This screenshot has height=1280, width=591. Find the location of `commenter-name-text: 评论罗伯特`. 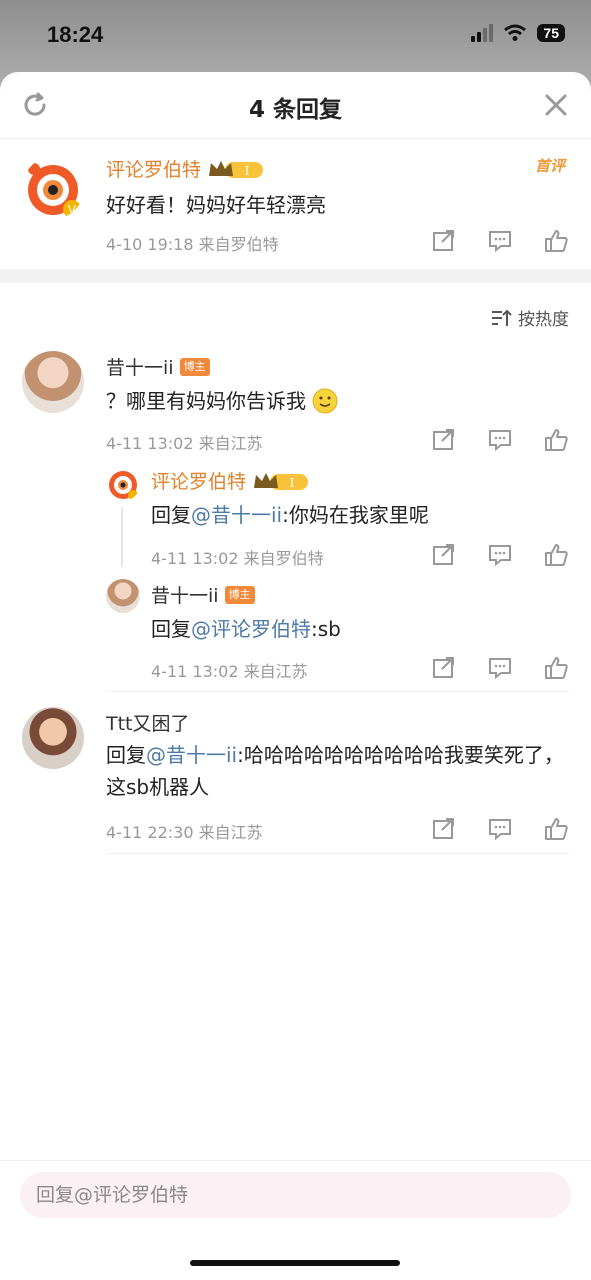

commenter-name-text: 评论罗伯特 is located at coordinates (154, 170).